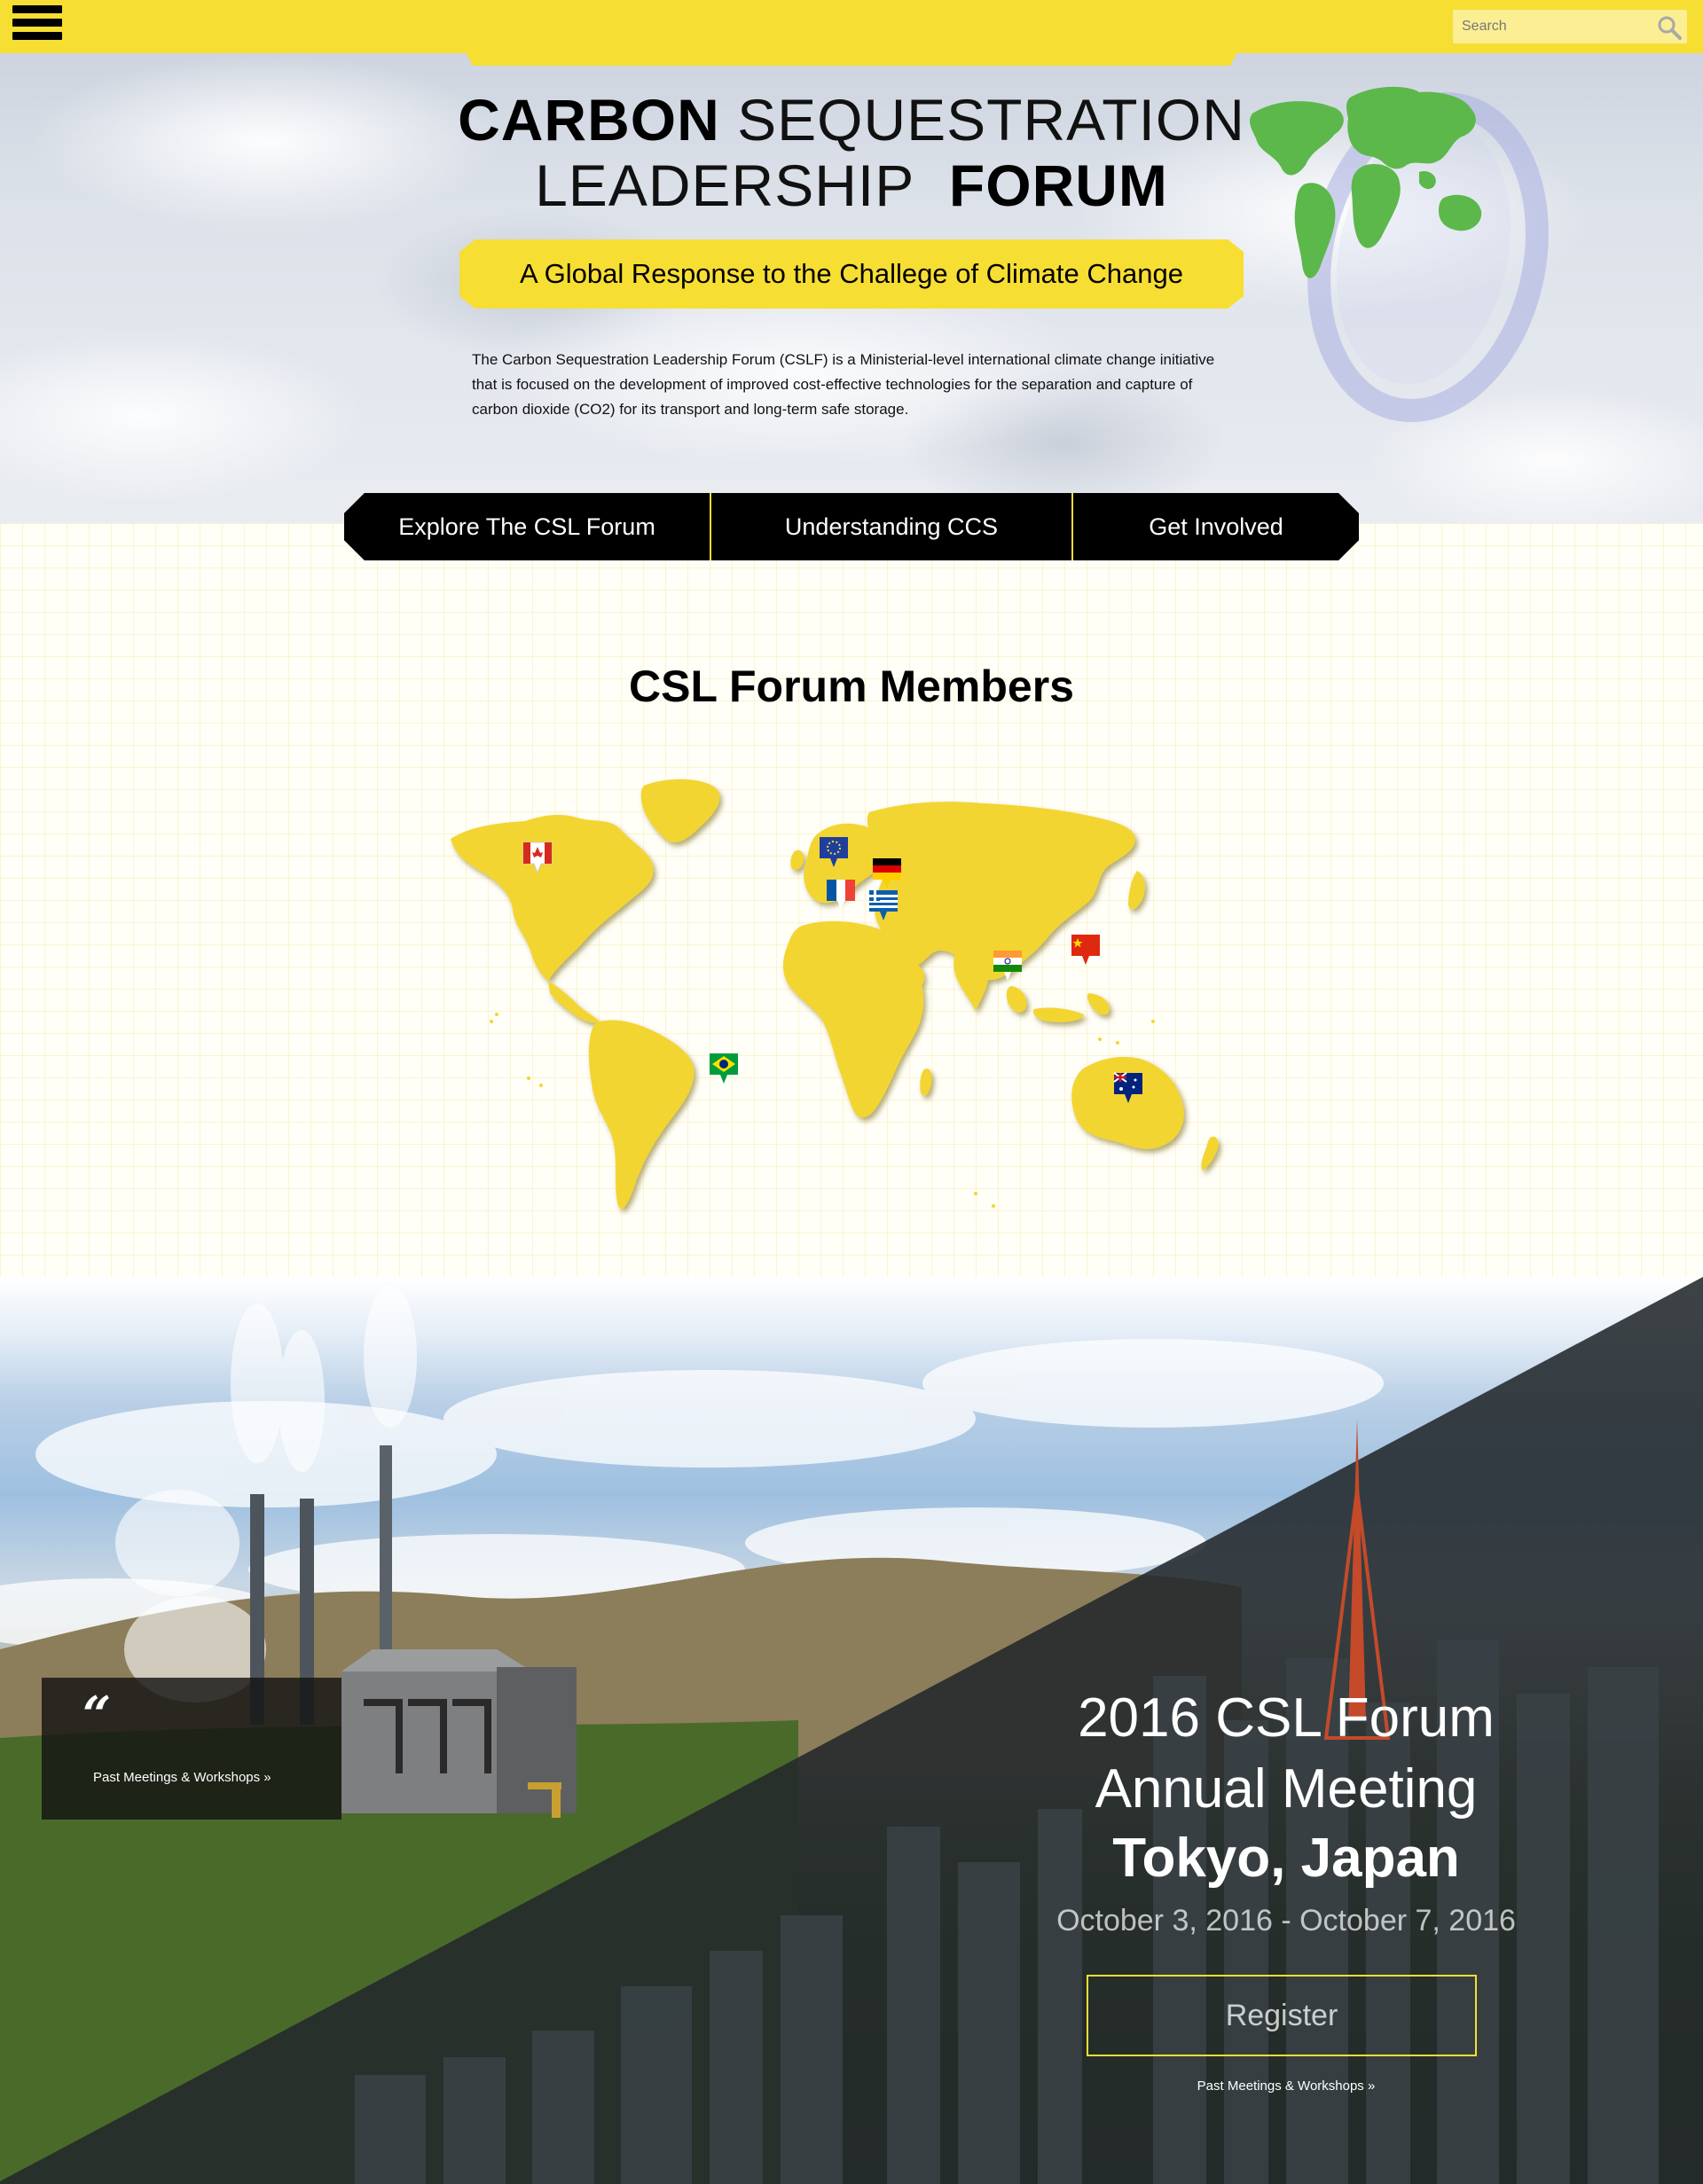 This screenshot has width=1703, height=2184. I want to click on search-box, so click(1570, 26).